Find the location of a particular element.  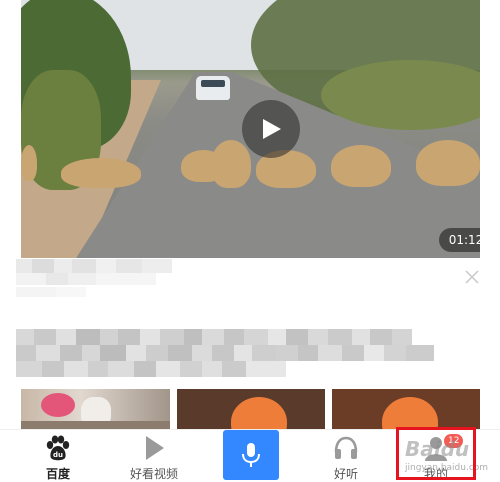

svg-text: du is located at coordinates (58, 455).